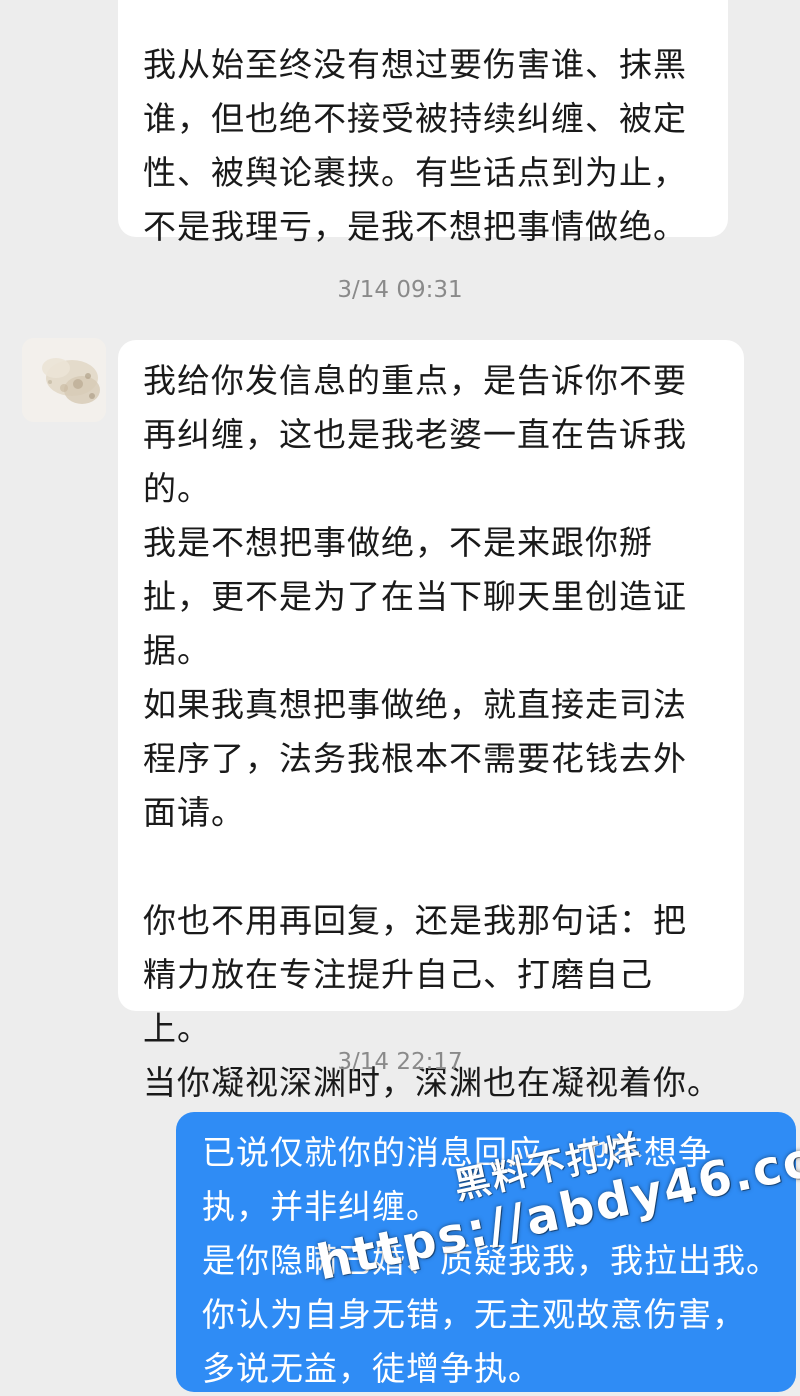  I want to click on message-text-line: 扯，更不是为了在当下聊天里创造证, so click(415, 596).